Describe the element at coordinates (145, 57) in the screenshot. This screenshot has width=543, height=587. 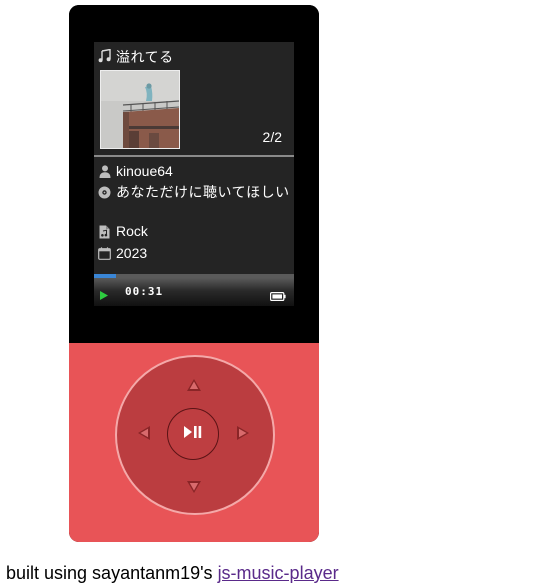
I see `track-title: 溢れてる` at that location.